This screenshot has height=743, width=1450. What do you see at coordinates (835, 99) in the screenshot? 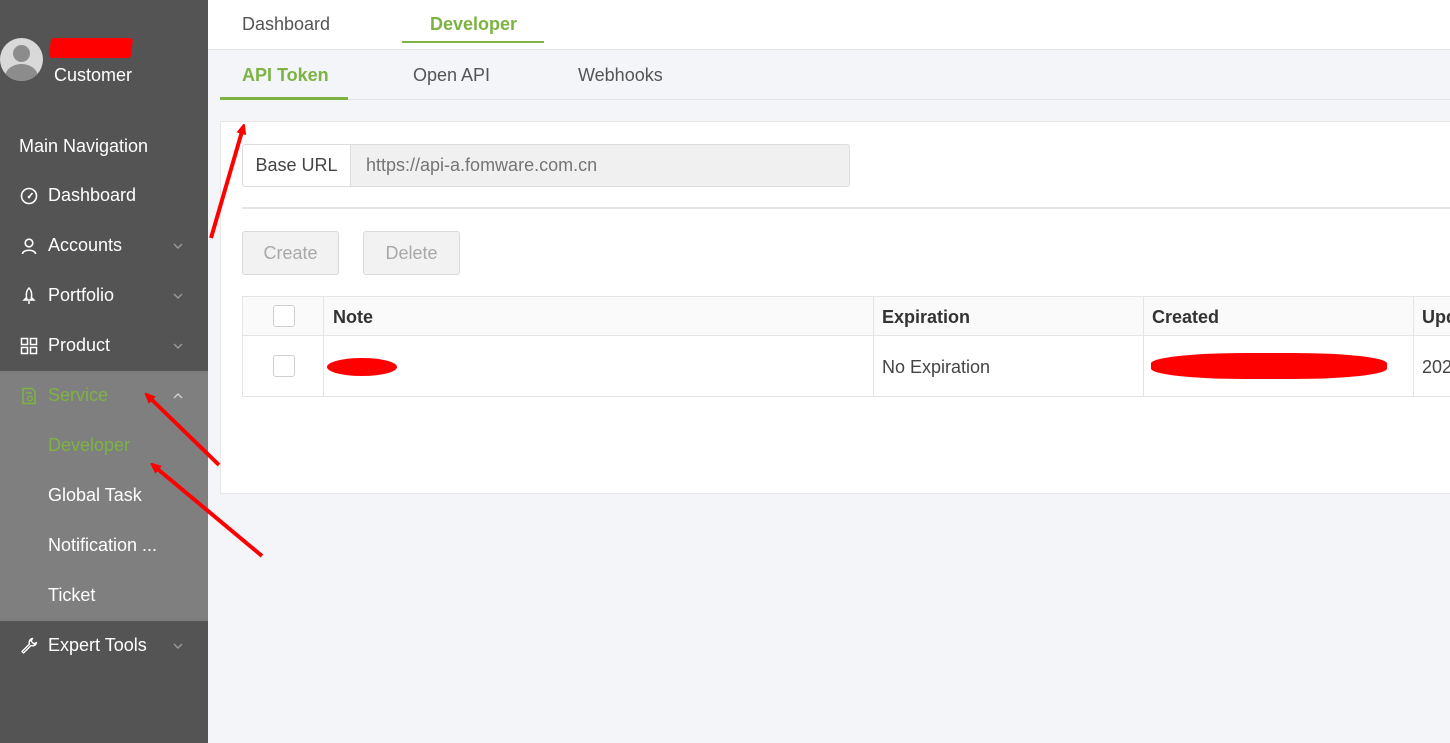
I see `subtab-divider` at bounding box center [835, 99].